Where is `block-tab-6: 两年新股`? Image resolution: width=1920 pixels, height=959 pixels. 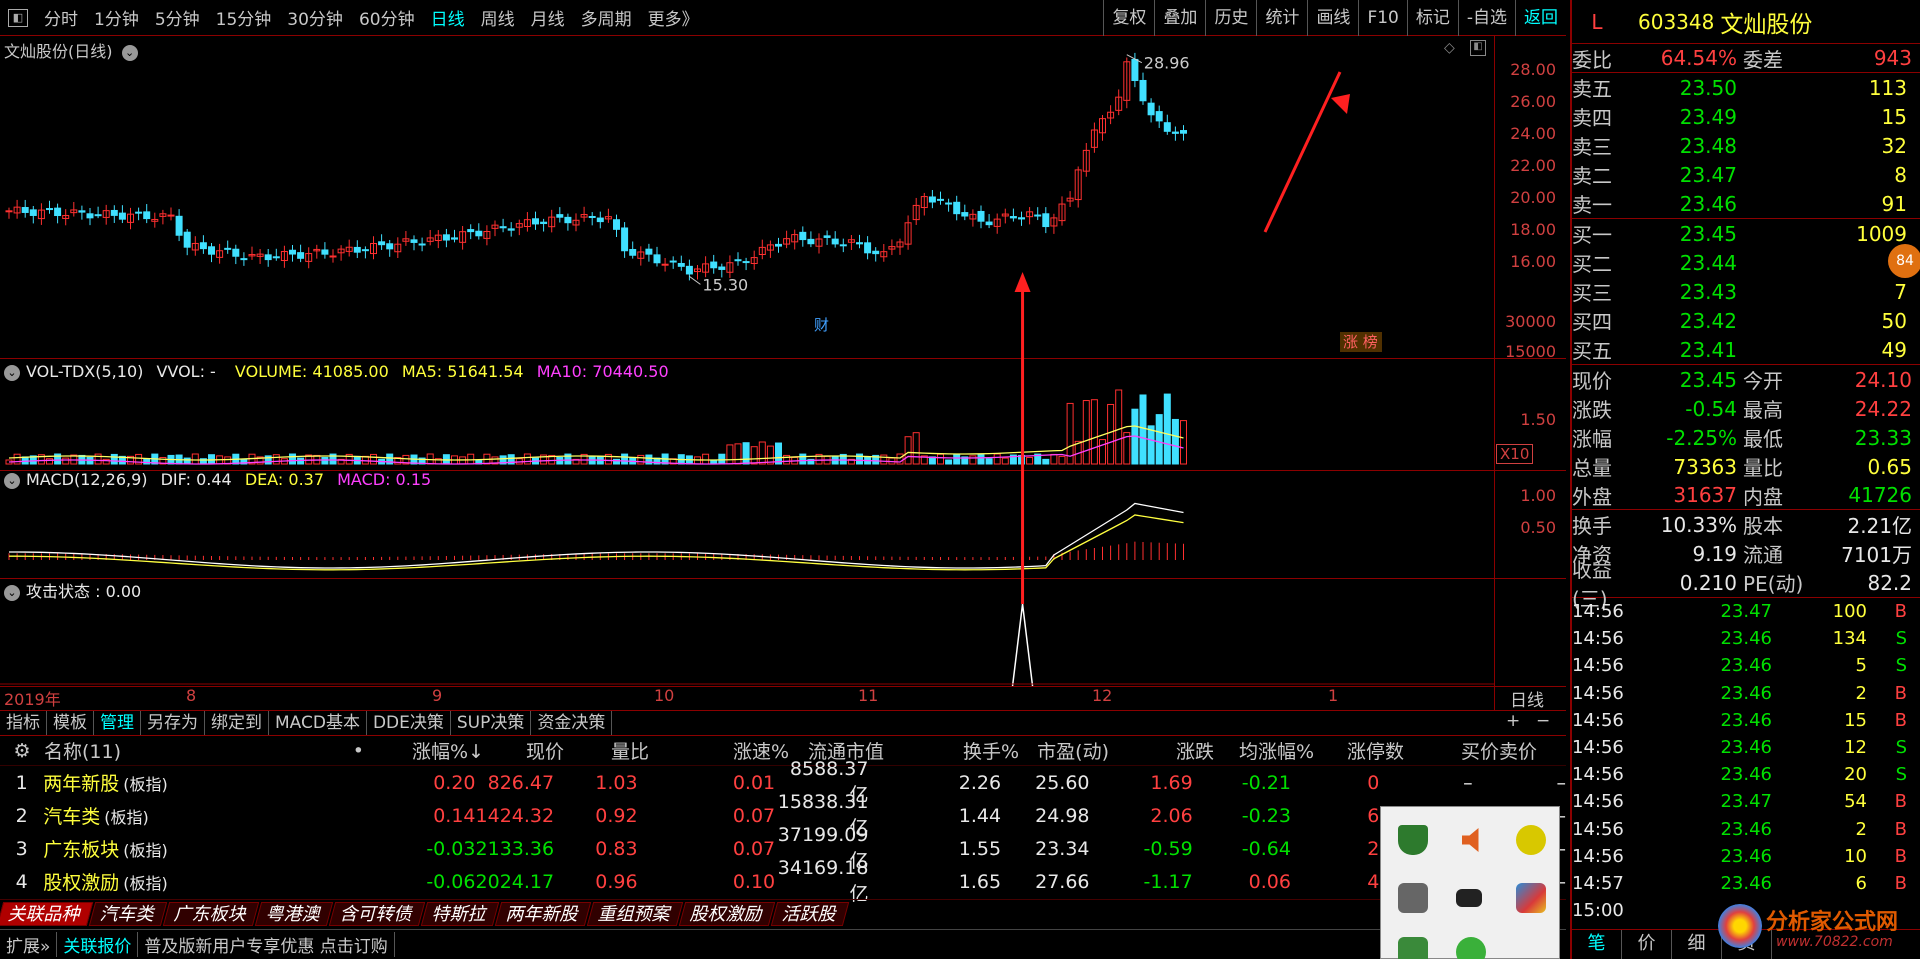 block-tab-6: 两年新股 is located at coordinates (543, 913).